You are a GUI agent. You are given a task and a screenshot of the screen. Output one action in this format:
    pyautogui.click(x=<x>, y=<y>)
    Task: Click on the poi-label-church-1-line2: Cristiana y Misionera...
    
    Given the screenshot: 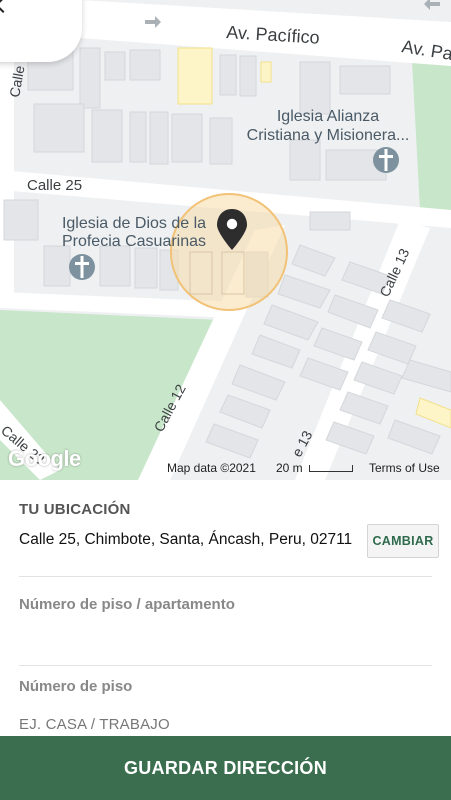 What is the action you would take?
    pyautogui.click(x=328, y=135)
    